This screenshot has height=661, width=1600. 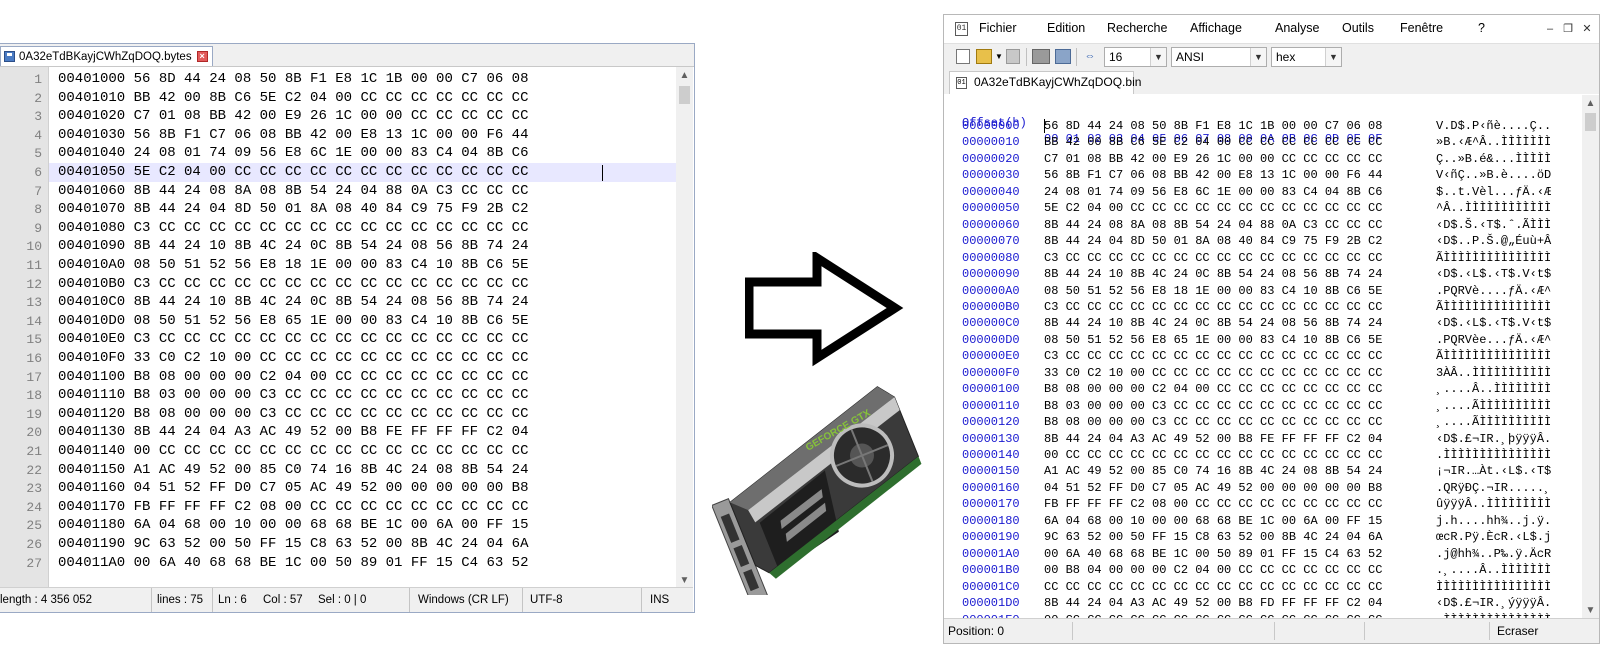 What do you see at coordinates (34, 563) in the screenshot?
I see `line-number: 27` at bounding box center [34, 563].